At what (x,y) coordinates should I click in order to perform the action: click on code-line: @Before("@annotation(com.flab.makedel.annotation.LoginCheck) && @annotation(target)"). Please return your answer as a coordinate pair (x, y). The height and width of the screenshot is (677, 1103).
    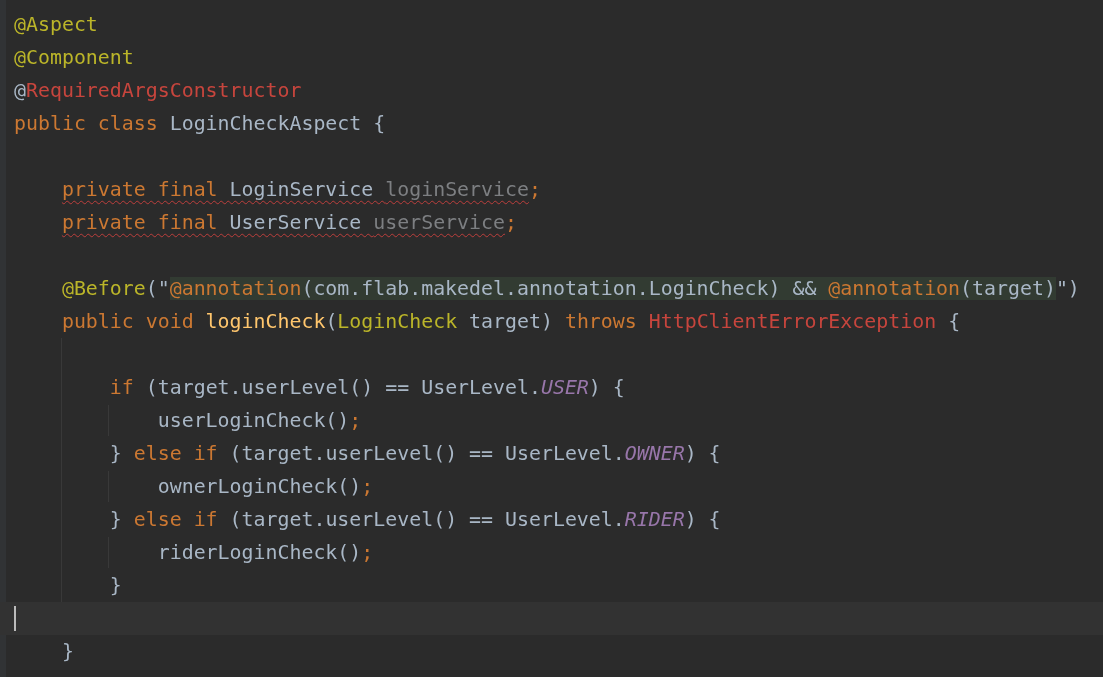
    Looking at the image, I should click on (570, 289).